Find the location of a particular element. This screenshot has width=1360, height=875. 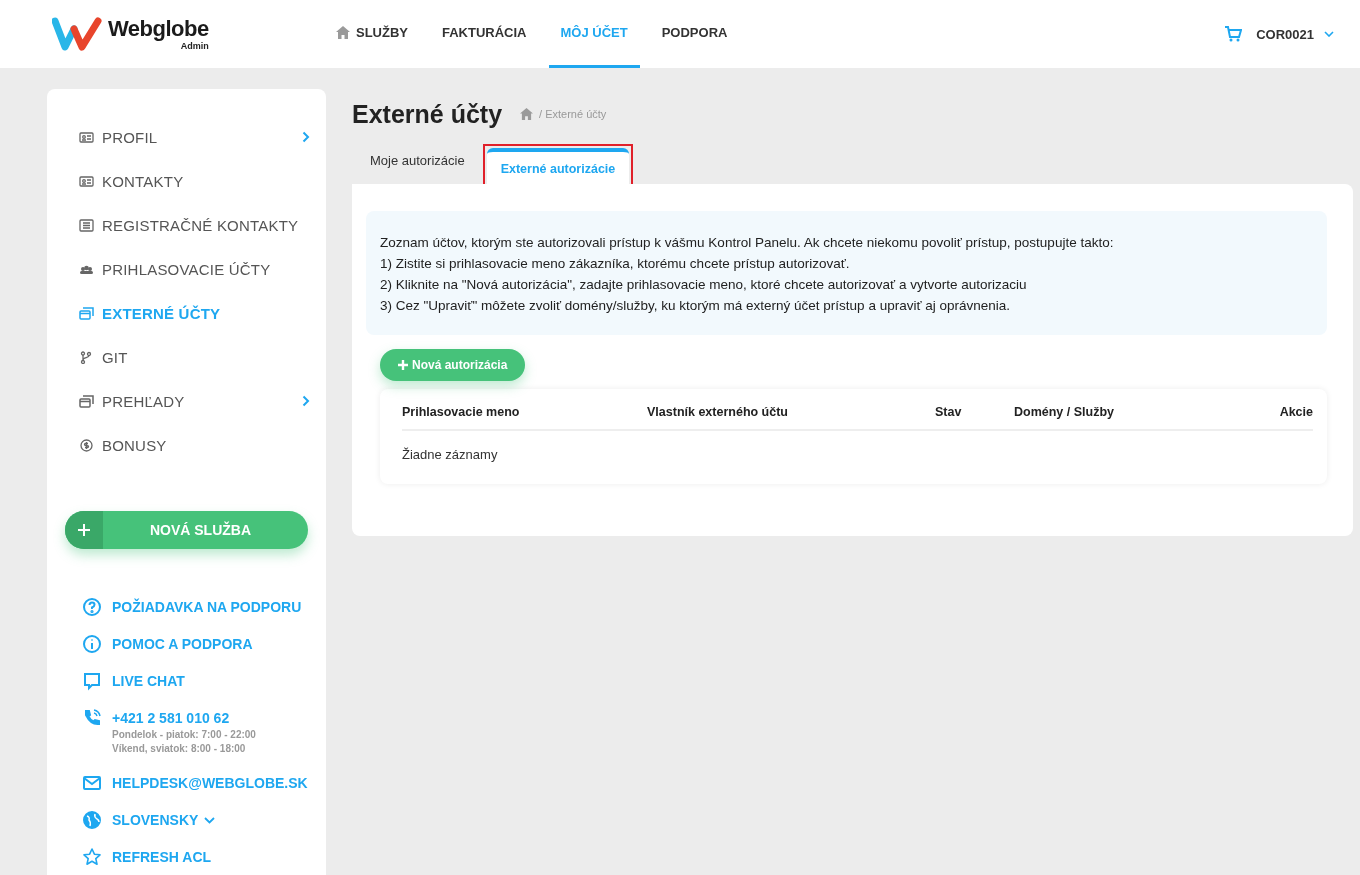

nav-tab: PODPORA is located at coordinates (694, 34).